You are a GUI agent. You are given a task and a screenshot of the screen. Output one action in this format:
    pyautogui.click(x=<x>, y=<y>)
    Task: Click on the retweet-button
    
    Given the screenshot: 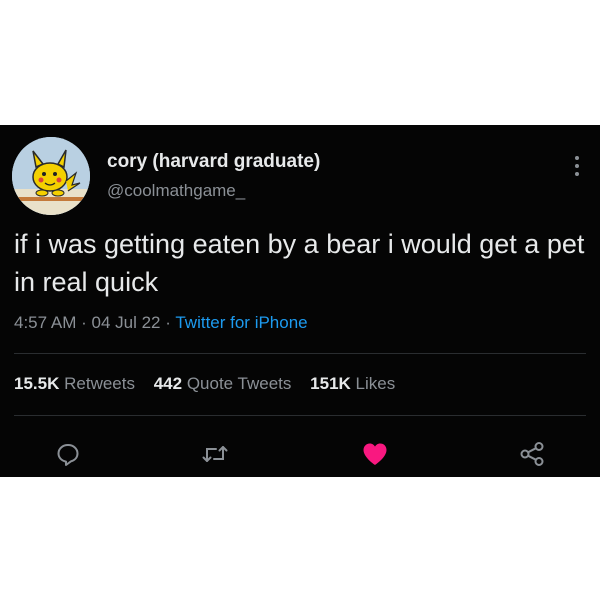 What is the action you would take?
    pyautogui.click(x=215, y=454)
    